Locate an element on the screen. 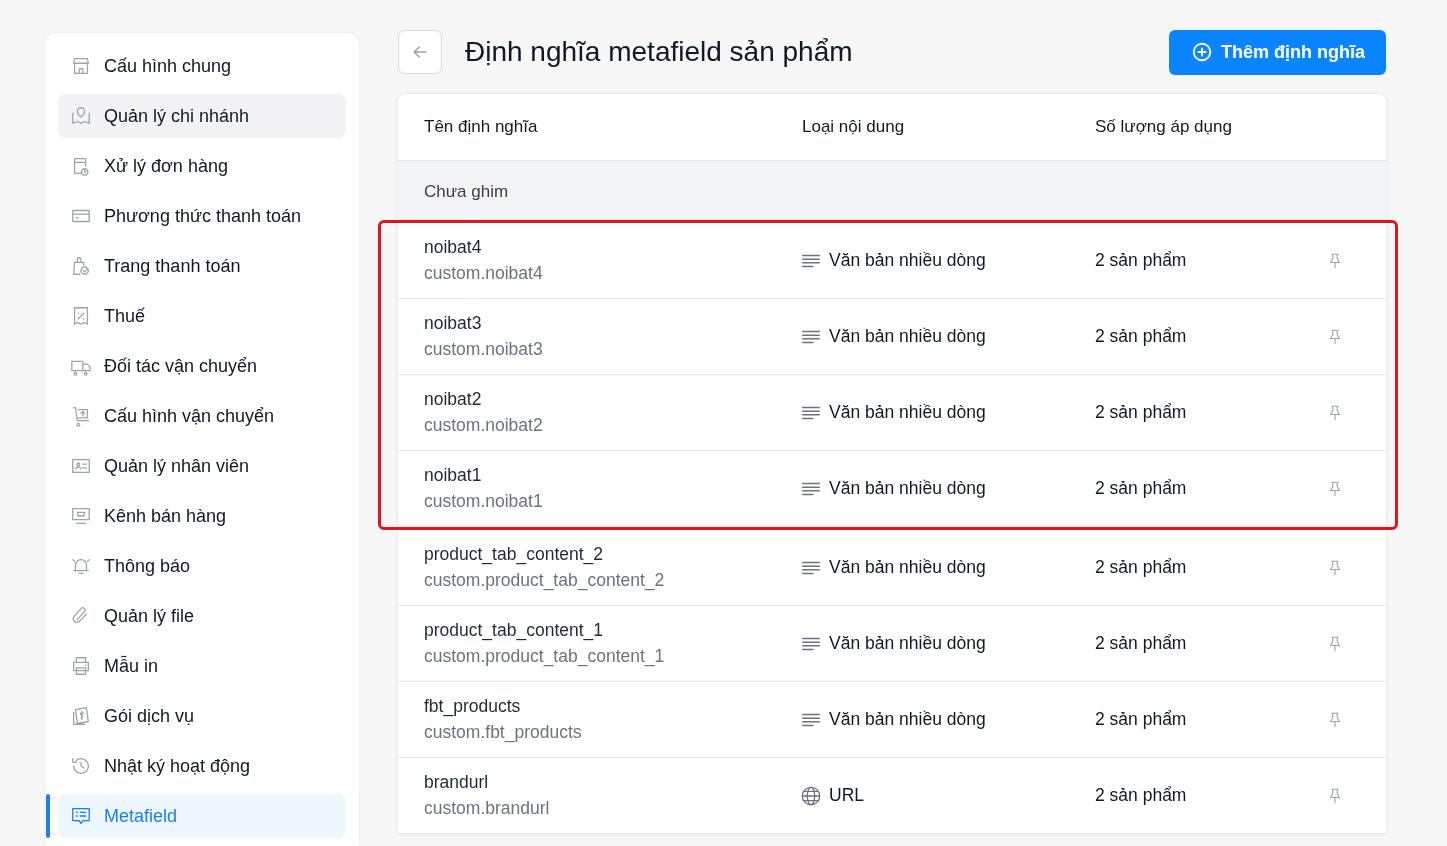 The width and height of the screenshot is (1447, 846). add-definition-button: Thêm định nghĩa is located at coordinates (1277, 52).